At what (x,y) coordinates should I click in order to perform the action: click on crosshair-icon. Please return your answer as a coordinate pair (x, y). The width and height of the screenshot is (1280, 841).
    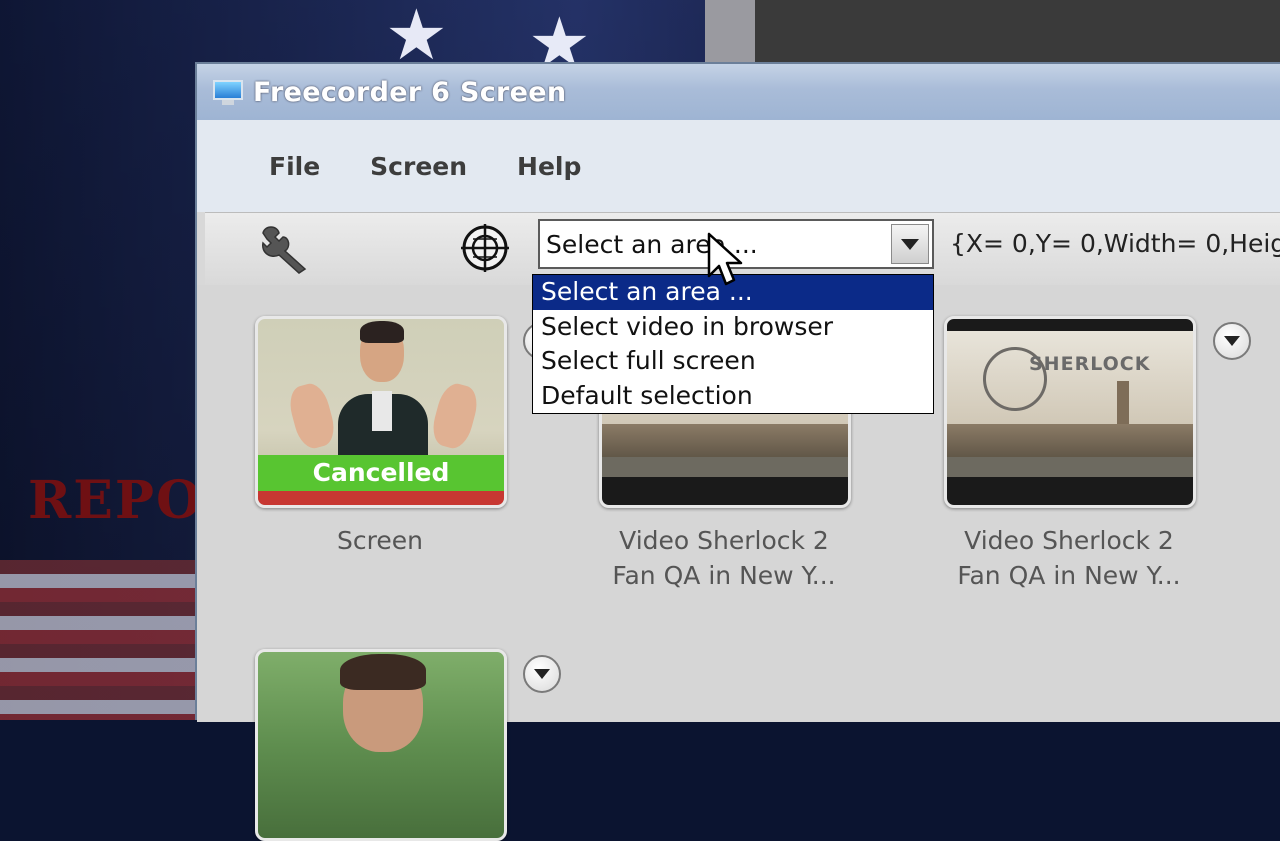
    Looking at the image, I should click on (485, 248).